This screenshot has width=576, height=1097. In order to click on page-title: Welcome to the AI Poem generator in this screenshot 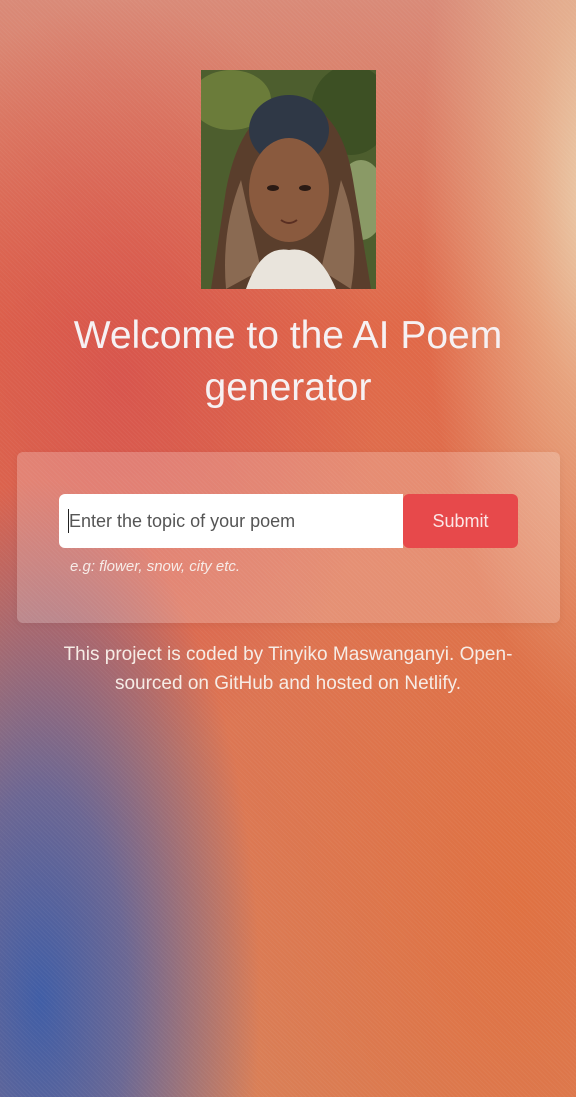, I will do `click(288, 361)`.